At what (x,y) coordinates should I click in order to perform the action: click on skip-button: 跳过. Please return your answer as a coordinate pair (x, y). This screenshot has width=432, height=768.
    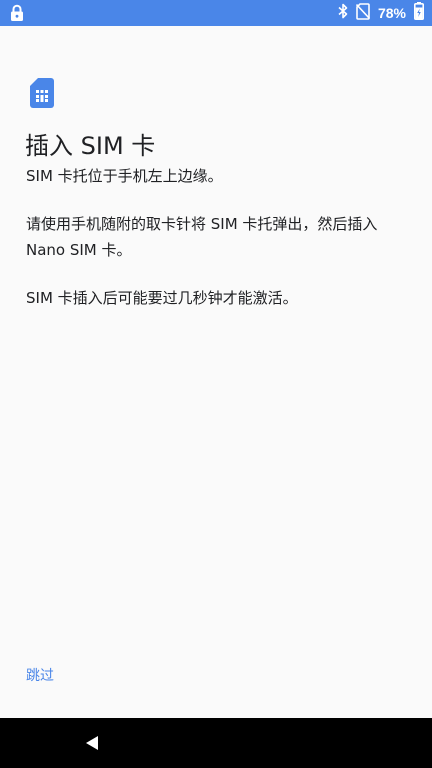
    Looking at the image, I should click on (40, 675).